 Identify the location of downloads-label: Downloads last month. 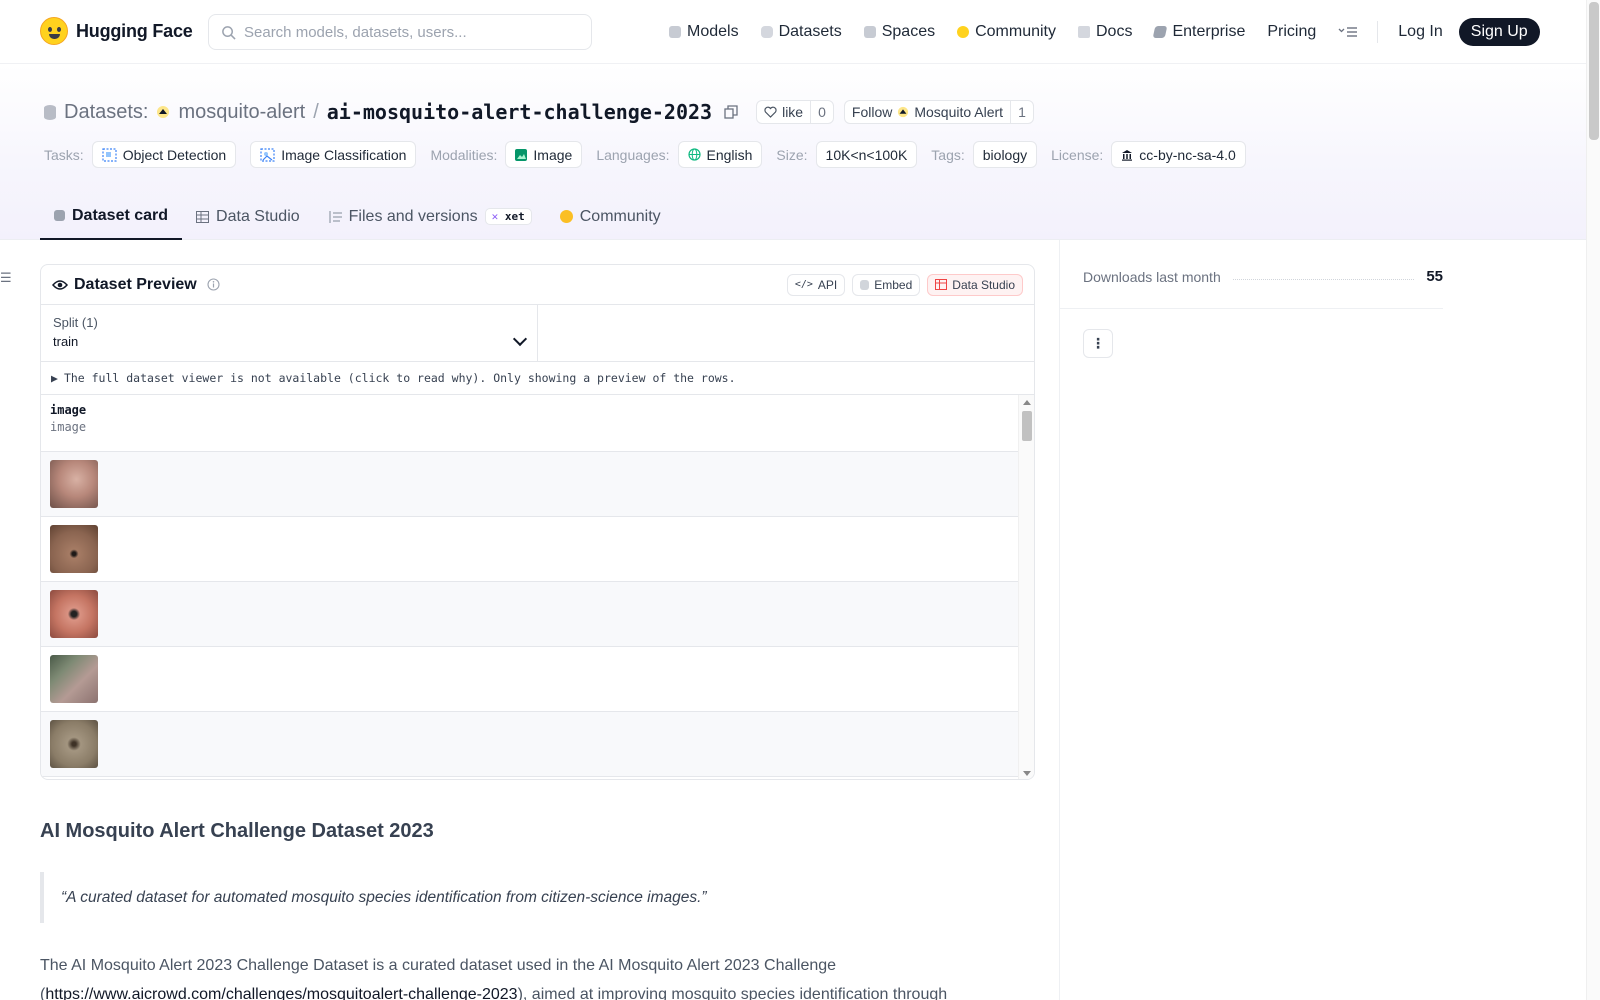
(1152, 276).